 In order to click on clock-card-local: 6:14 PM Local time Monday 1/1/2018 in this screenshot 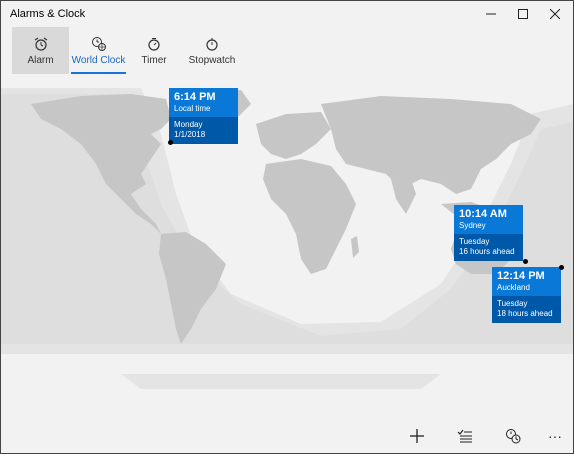, I will do `click(203, 116)`.